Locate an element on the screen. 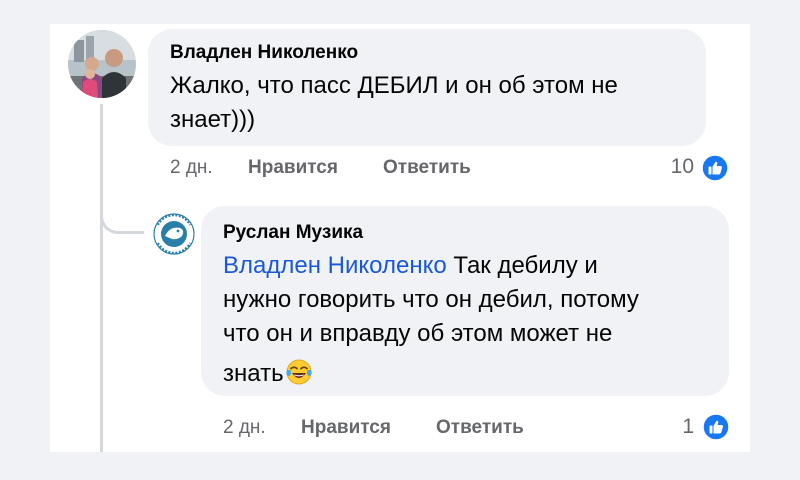 The height and width of the screenshot is (480, 800). mention-link: Владлен Николенко is located at coordinates (335, 265).